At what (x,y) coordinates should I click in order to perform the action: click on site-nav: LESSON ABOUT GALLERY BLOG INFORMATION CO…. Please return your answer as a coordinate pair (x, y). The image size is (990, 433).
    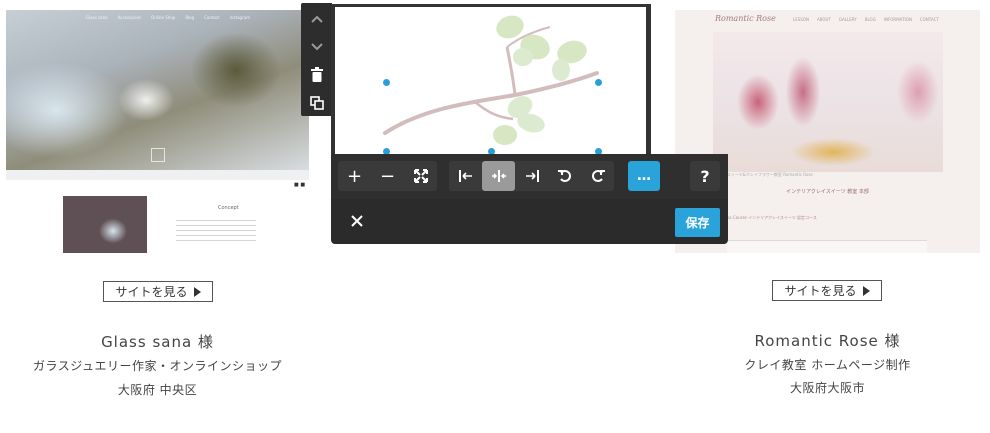
    Looking at the image, I should click on (866, 19).